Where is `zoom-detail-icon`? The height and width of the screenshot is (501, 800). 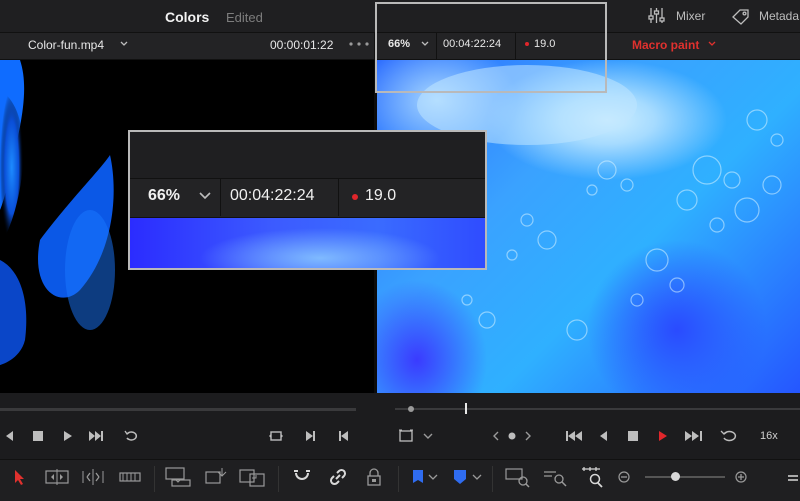
zoom-detail-icon is located at coordinates (555, 477).